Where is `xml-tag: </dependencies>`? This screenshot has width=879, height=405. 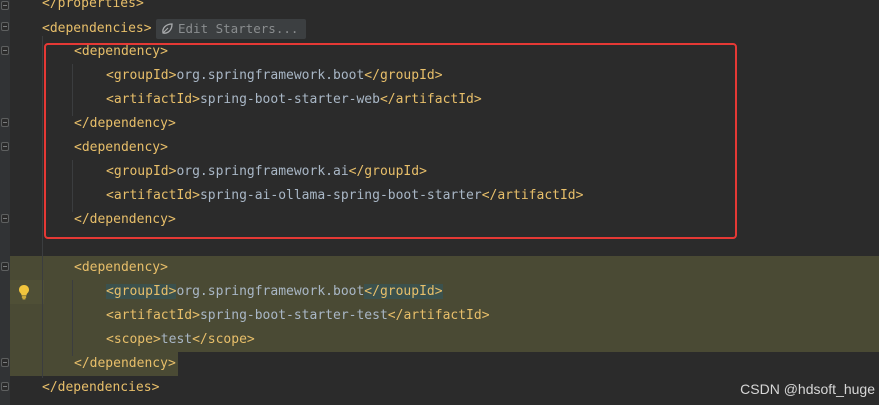
xml-tag: </dependencies> is located at coordinates (101, 387).